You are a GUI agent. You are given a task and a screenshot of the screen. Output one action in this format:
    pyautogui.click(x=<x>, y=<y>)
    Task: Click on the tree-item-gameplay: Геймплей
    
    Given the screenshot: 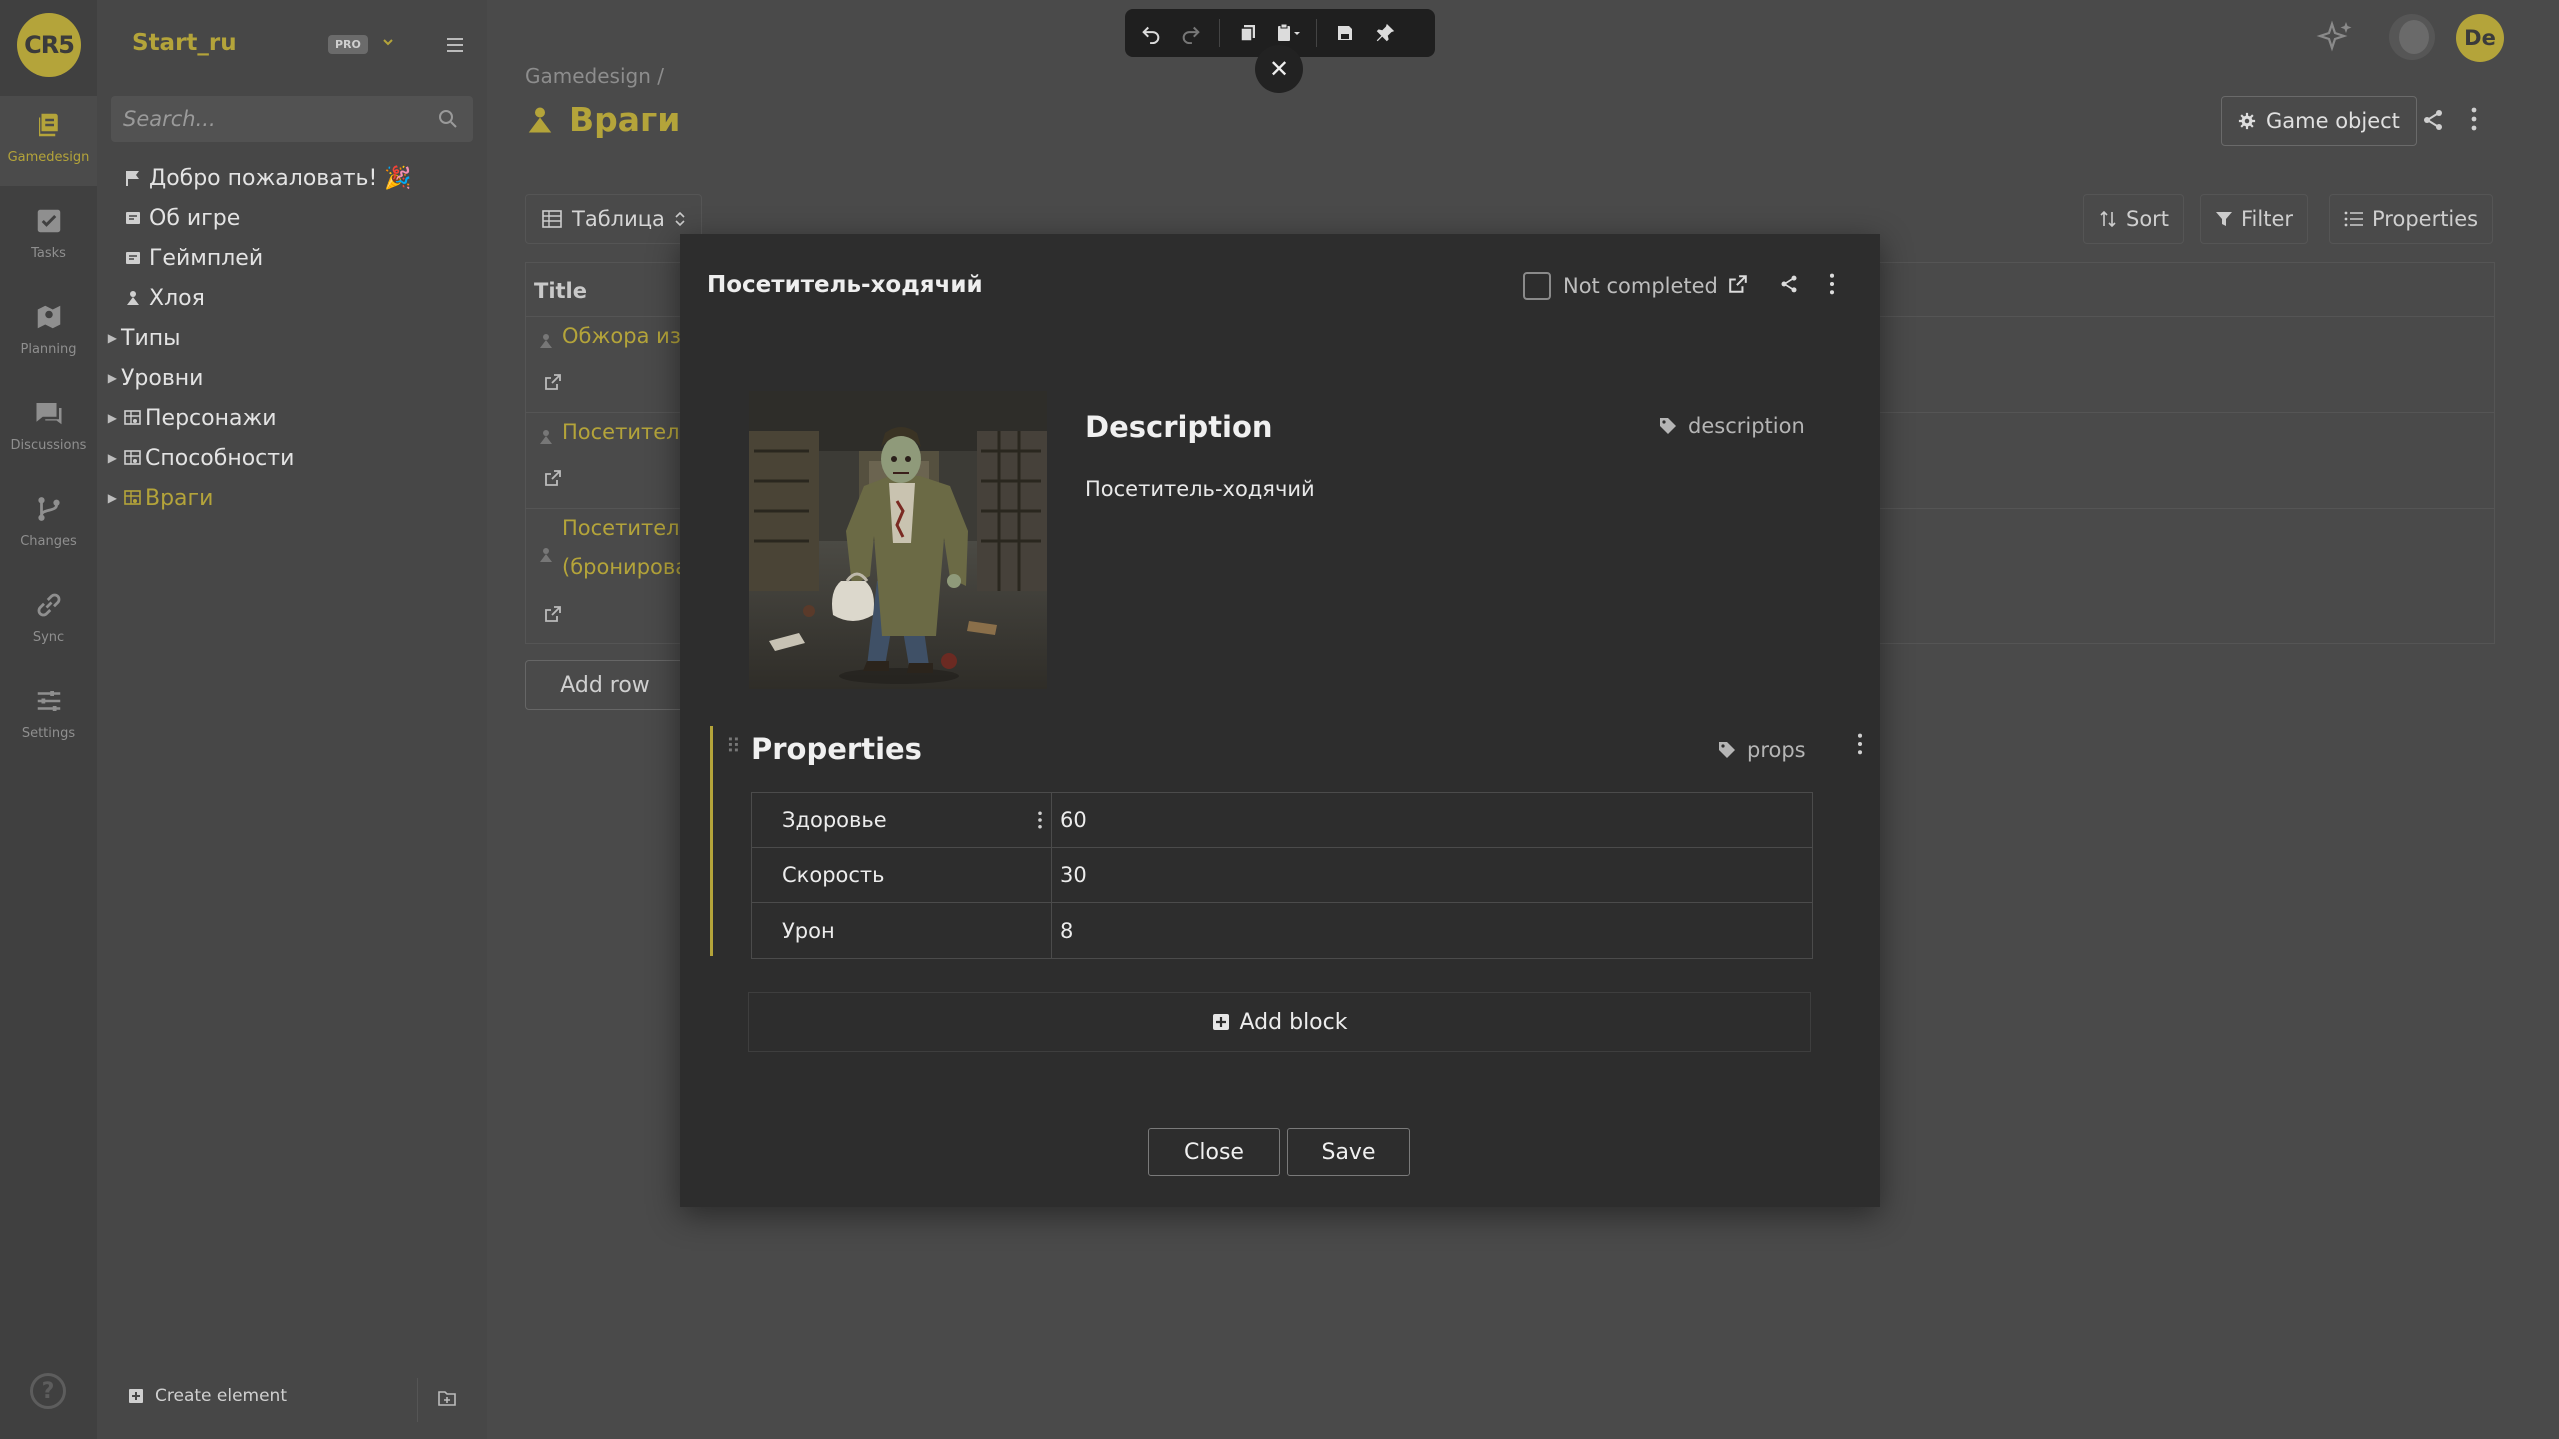 What is the action you would take?
    pyautogui.click(x=292, y=258)
    